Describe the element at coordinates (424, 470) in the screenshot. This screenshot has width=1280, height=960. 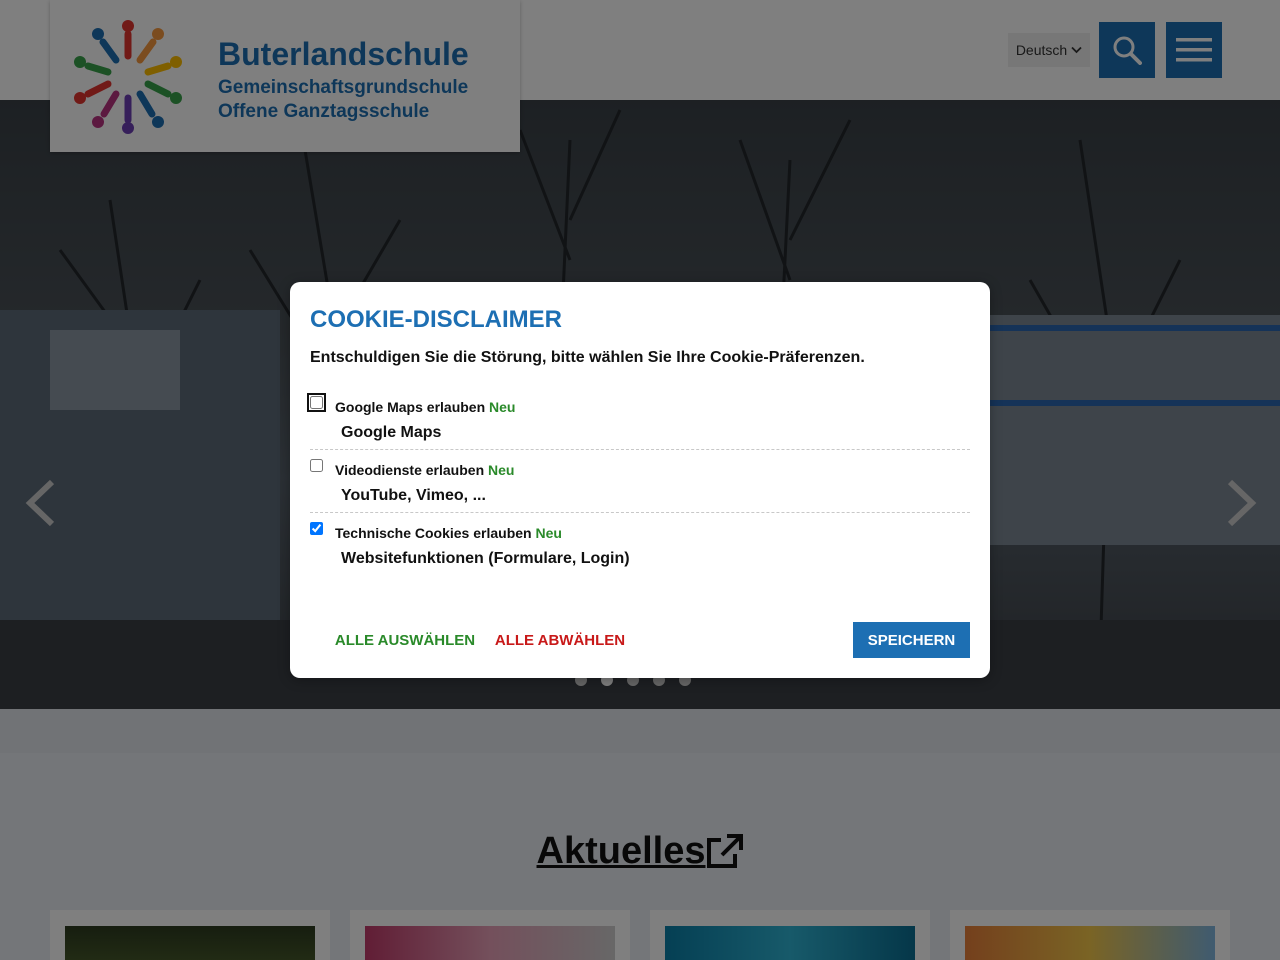
I see `video-services-label: Videodienste erlauben Neu` at that location.